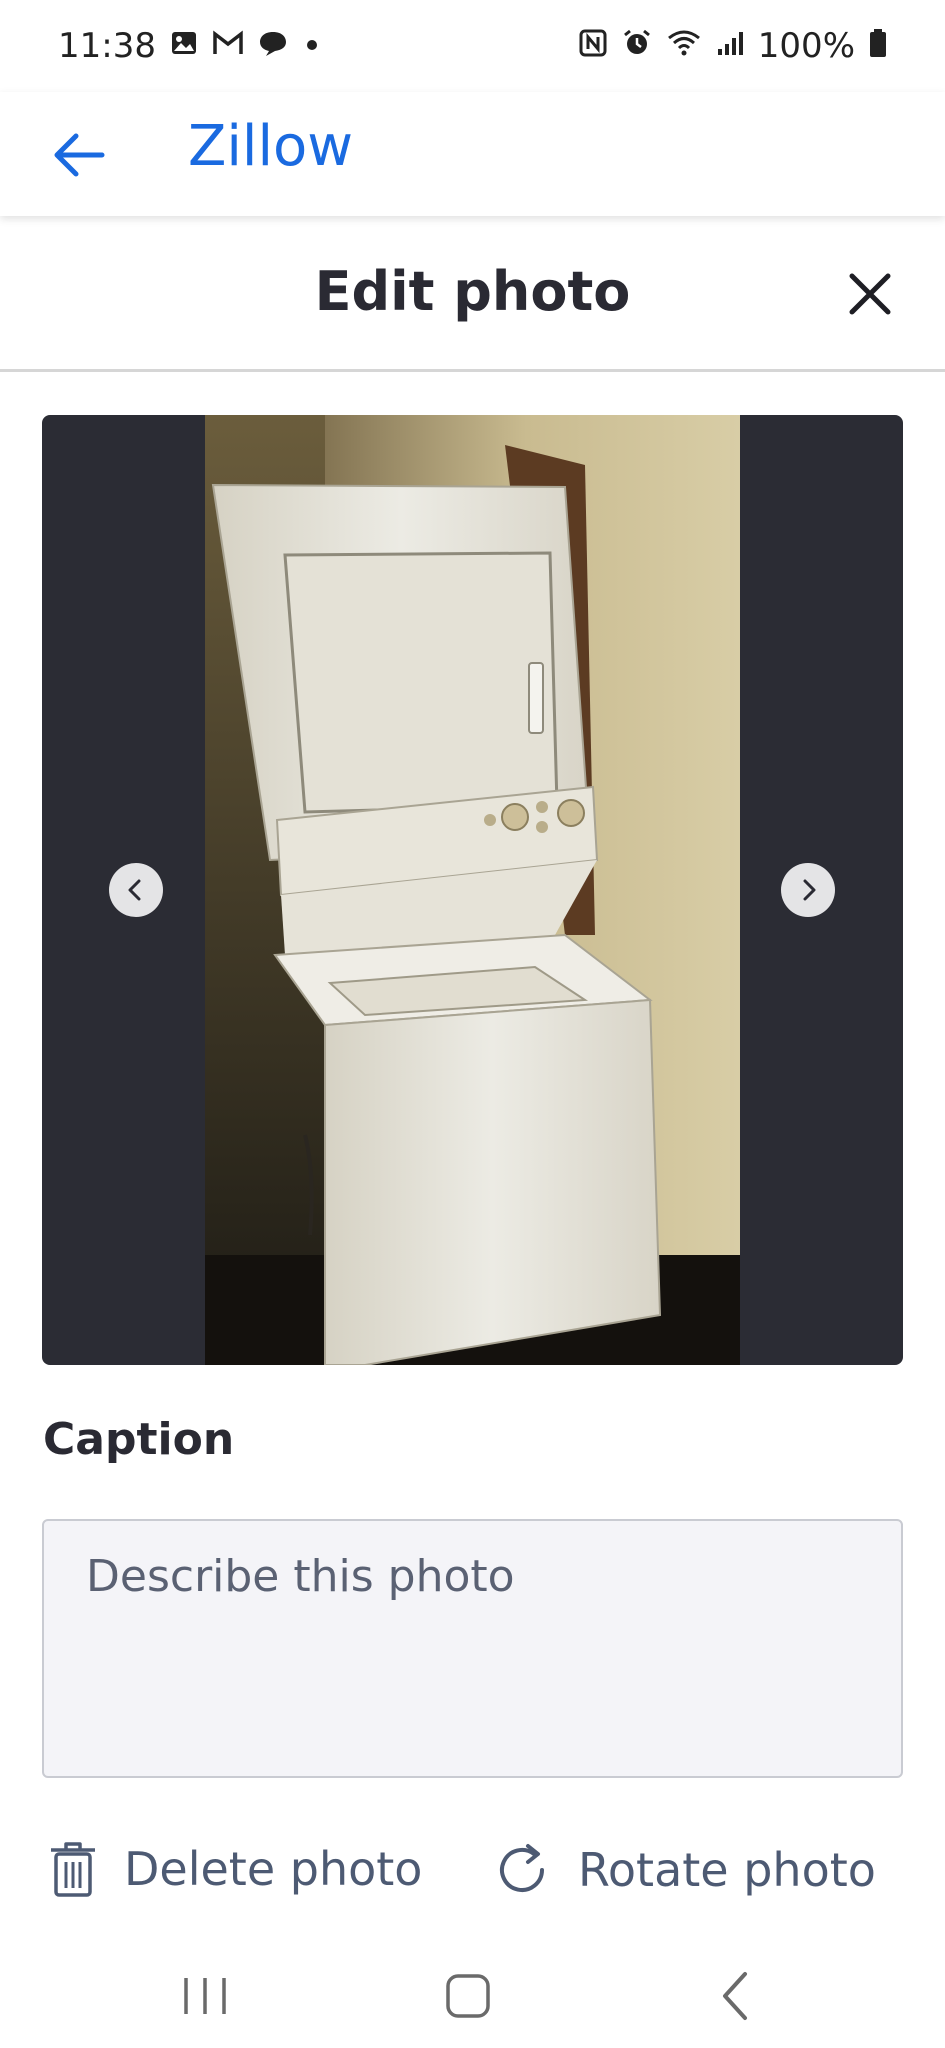 This screenshot has height=2048, width=945. Describe the element at coordinates (472, 46) in the screenshot. I see `status-bar: 11:38 100%` at that location.